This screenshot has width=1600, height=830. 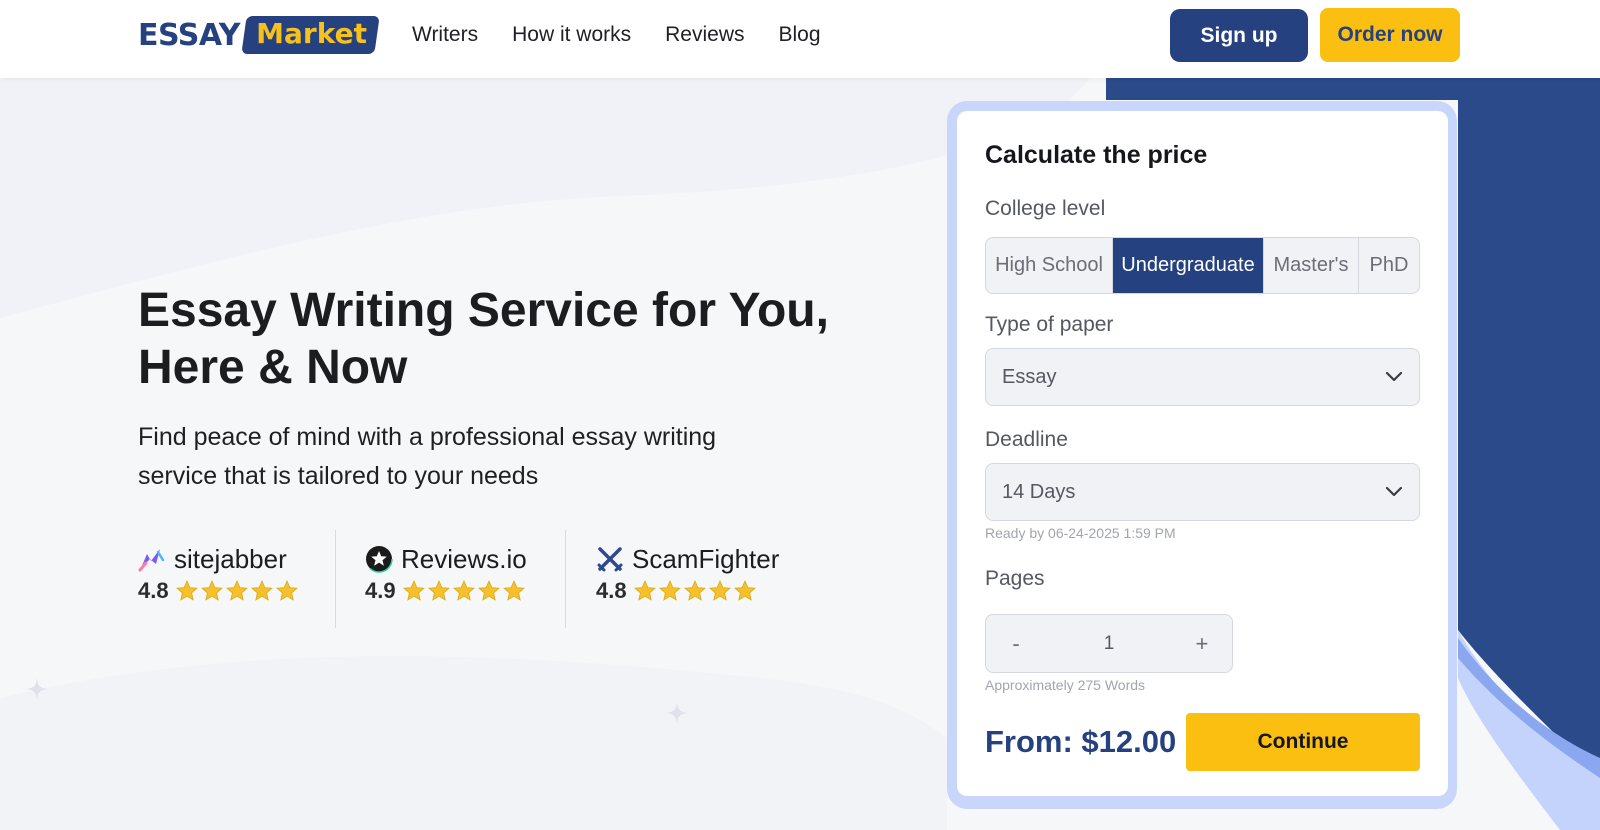 What do you see at coordinates (704, 35) in the screenshot?
I see `nav-reviews: Reviews` at bounding box center [704, 35].